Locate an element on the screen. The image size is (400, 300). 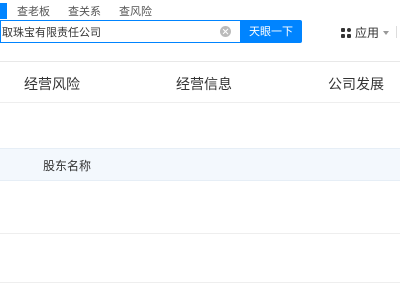
clear-icon is located at coordinates (225, 31).